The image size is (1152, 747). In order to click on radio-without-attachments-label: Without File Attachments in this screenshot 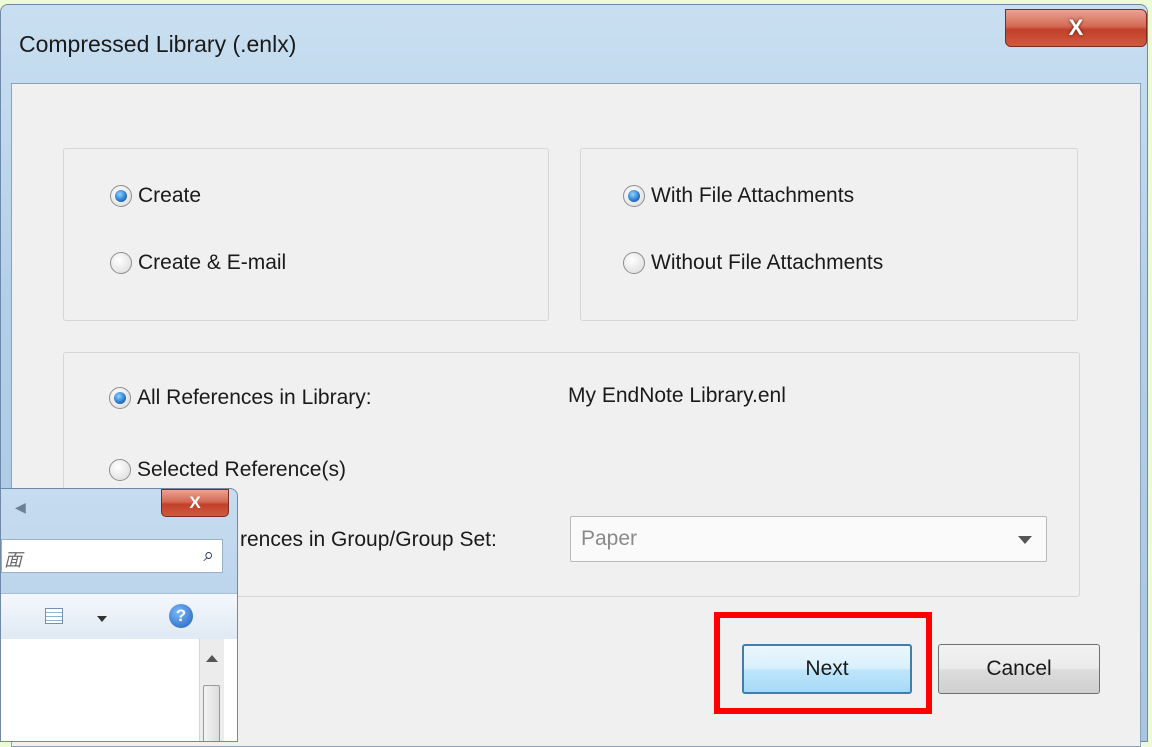, I will do `click(767, 262)`.